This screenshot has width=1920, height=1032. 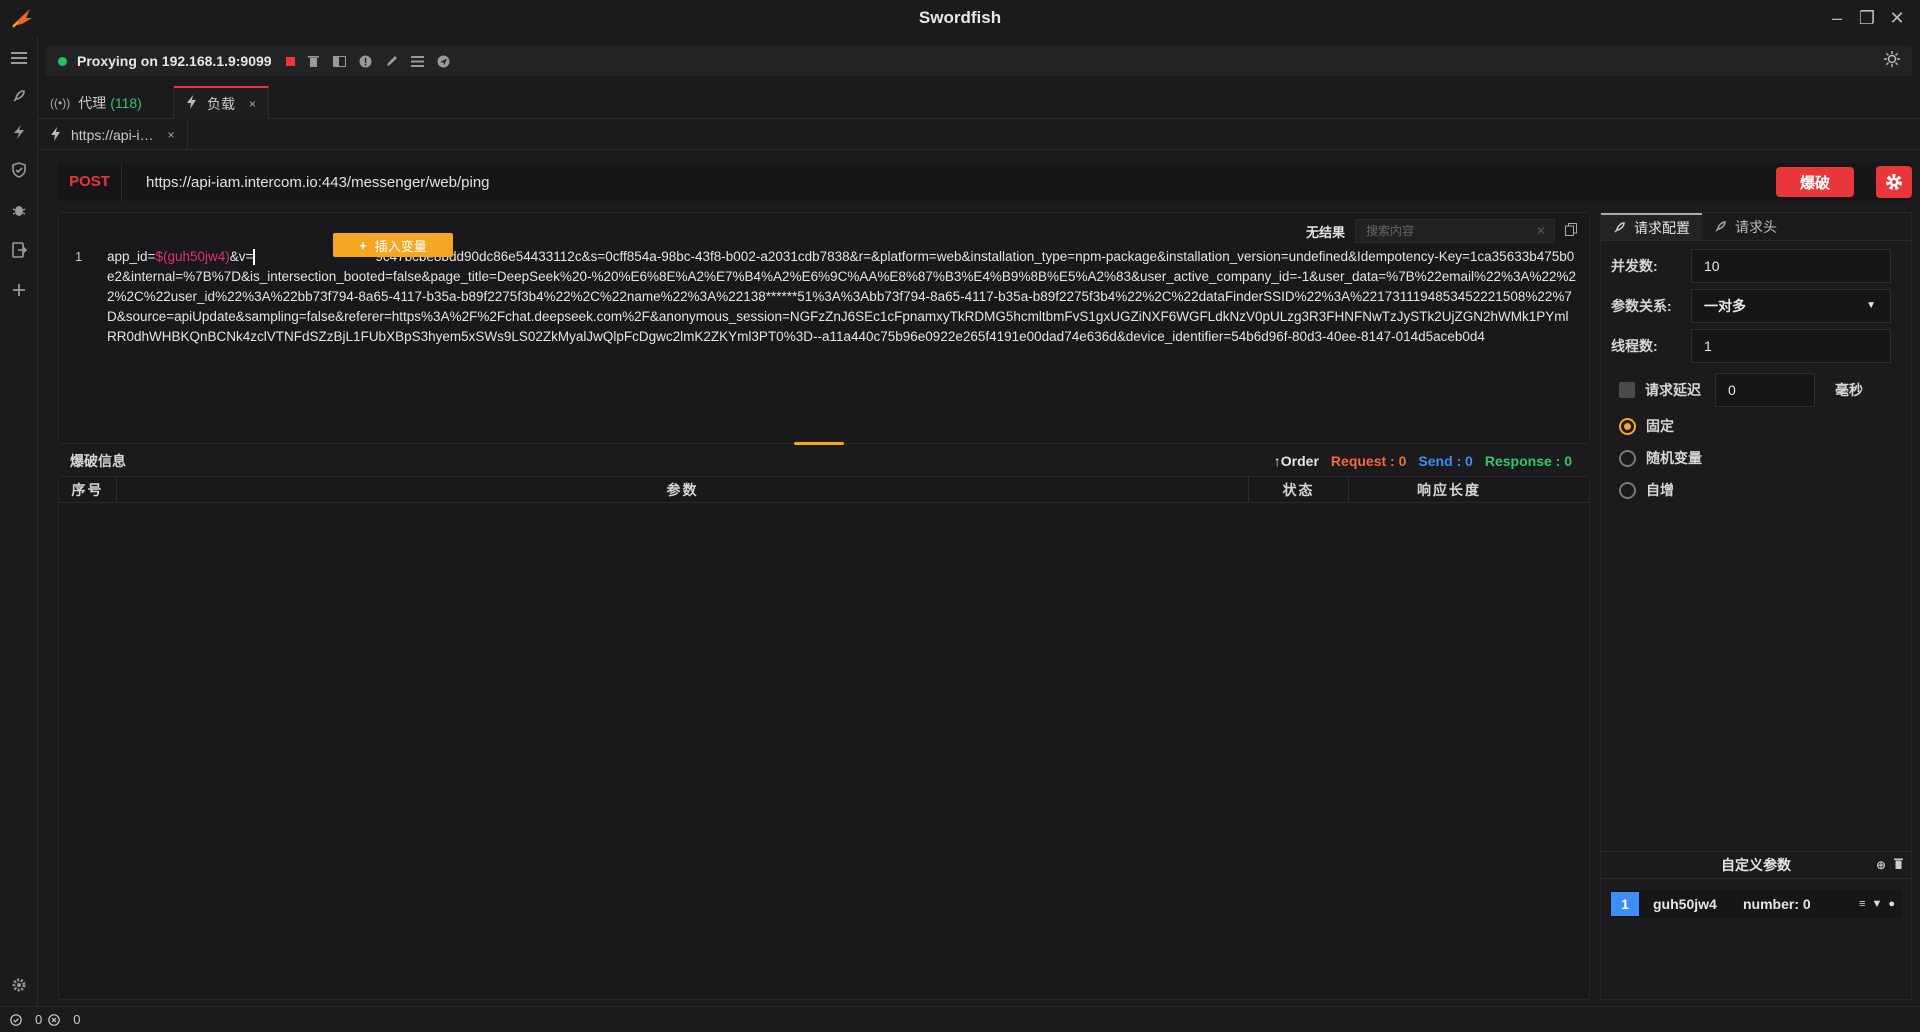 What do you see at coordinates (392, 61) in the screenshot?
I see `edit-icon` at bounding box center [392, 61].